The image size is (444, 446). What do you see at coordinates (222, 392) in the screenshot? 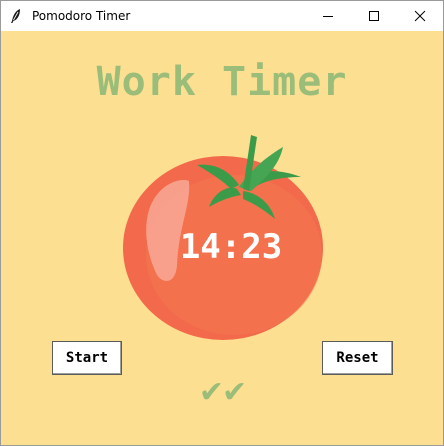
I see `checkmarks: ✔✔` at bounding box center [222, 392].